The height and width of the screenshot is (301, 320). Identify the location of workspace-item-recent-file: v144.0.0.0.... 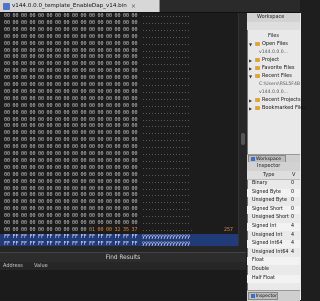
(273, 92).